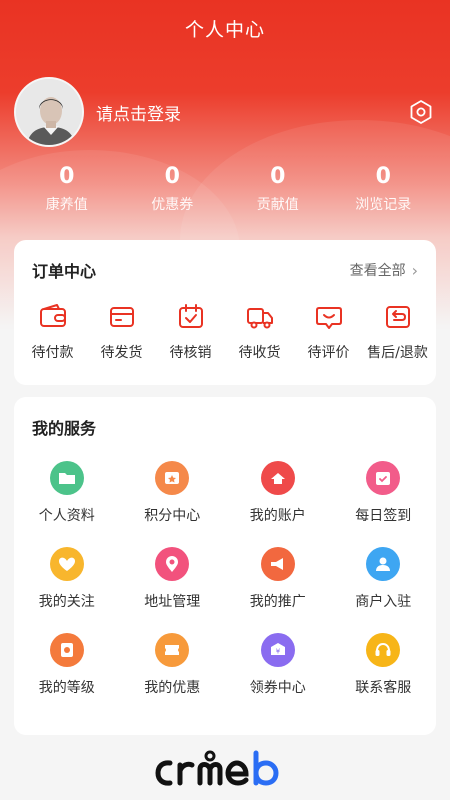 The image size is (450, 800). I want to click on service-my-follows: 我的关注, so click(67, 579).